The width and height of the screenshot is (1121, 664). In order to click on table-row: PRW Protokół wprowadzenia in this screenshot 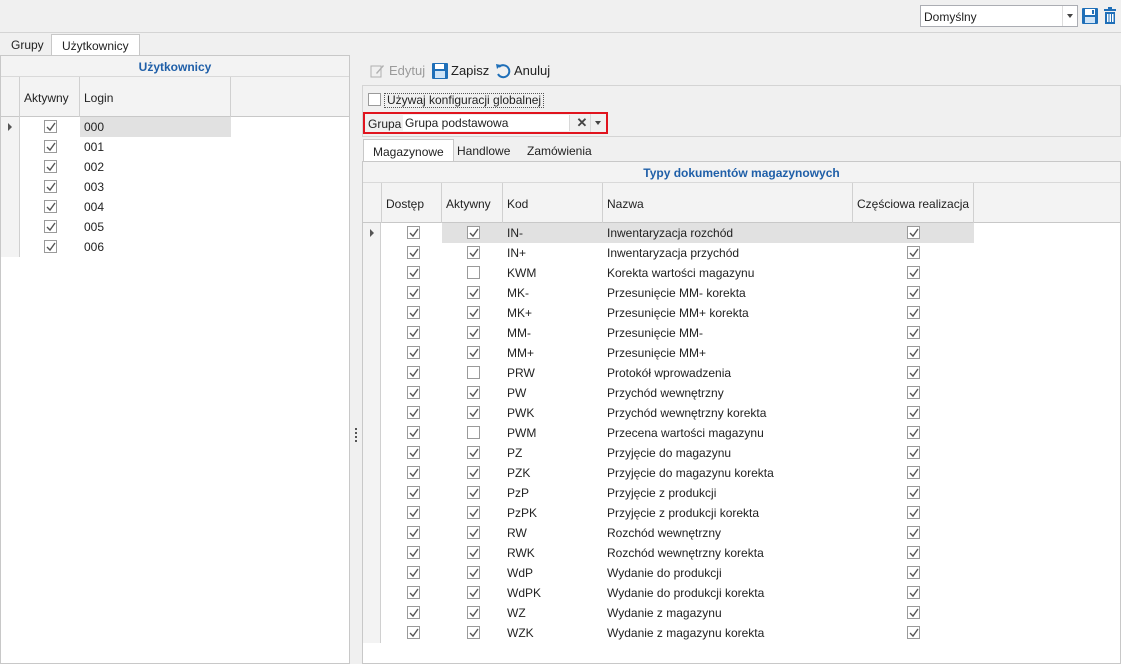, I will do `click(668, 373)`.